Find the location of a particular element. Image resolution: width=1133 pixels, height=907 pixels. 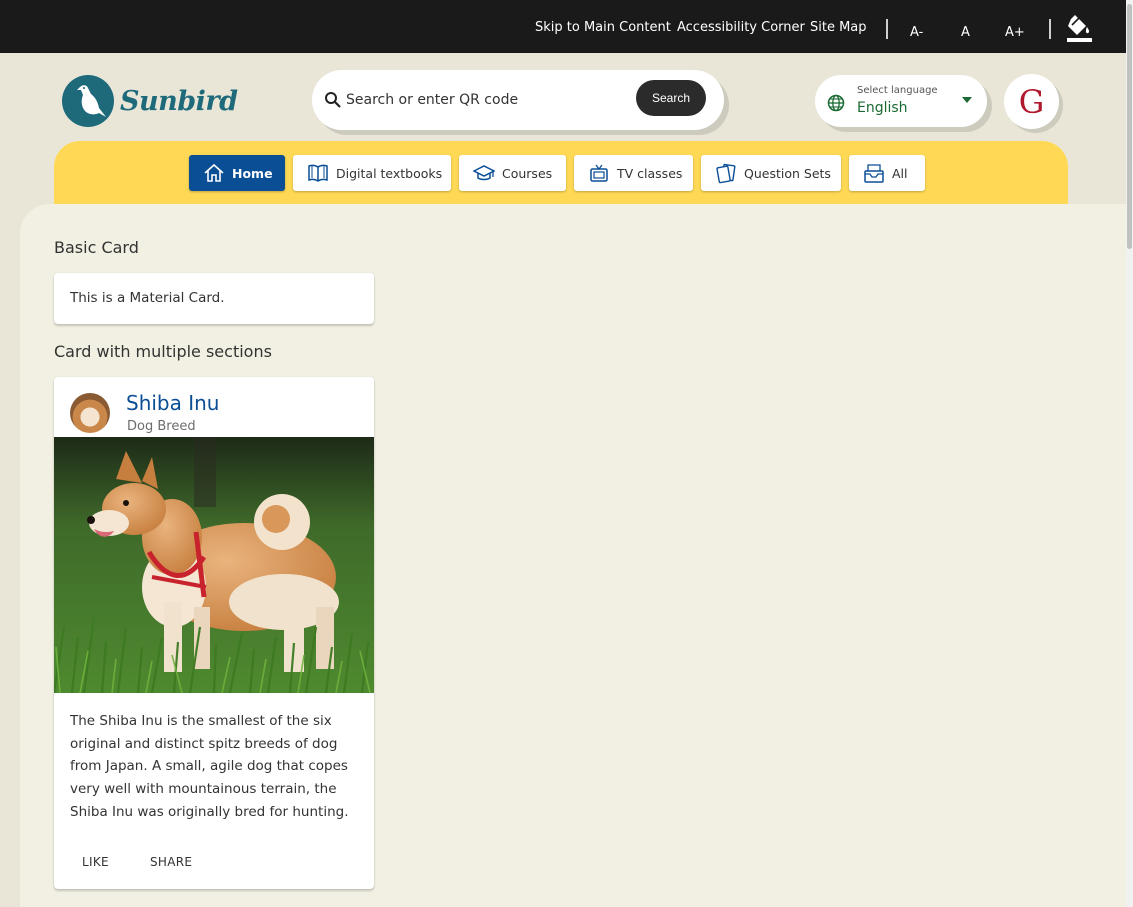

nav-item-label: Question Sets is located at coordinates (787, 173).